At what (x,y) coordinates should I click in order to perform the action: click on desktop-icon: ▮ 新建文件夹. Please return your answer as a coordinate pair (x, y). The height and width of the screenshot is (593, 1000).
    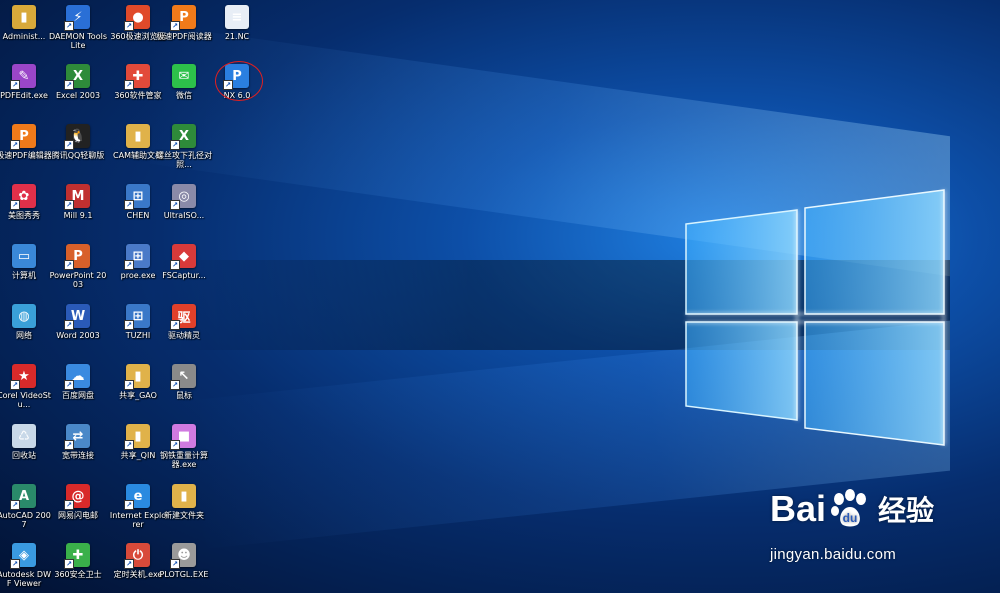
    Looking at the image, I should click on (184, 502).